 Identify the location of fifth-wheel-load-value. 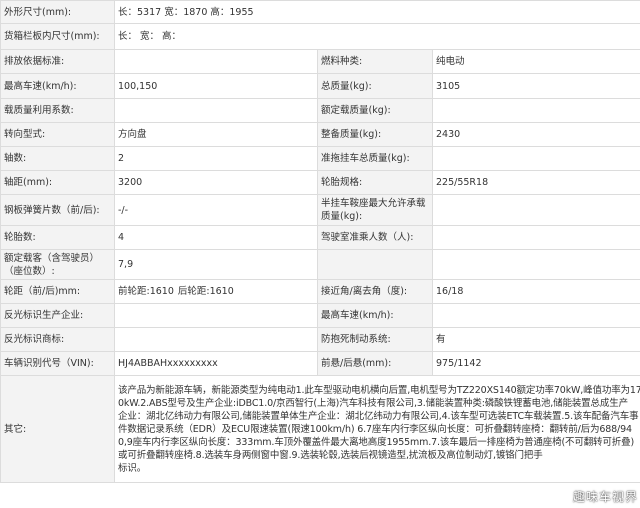
(535, 210).